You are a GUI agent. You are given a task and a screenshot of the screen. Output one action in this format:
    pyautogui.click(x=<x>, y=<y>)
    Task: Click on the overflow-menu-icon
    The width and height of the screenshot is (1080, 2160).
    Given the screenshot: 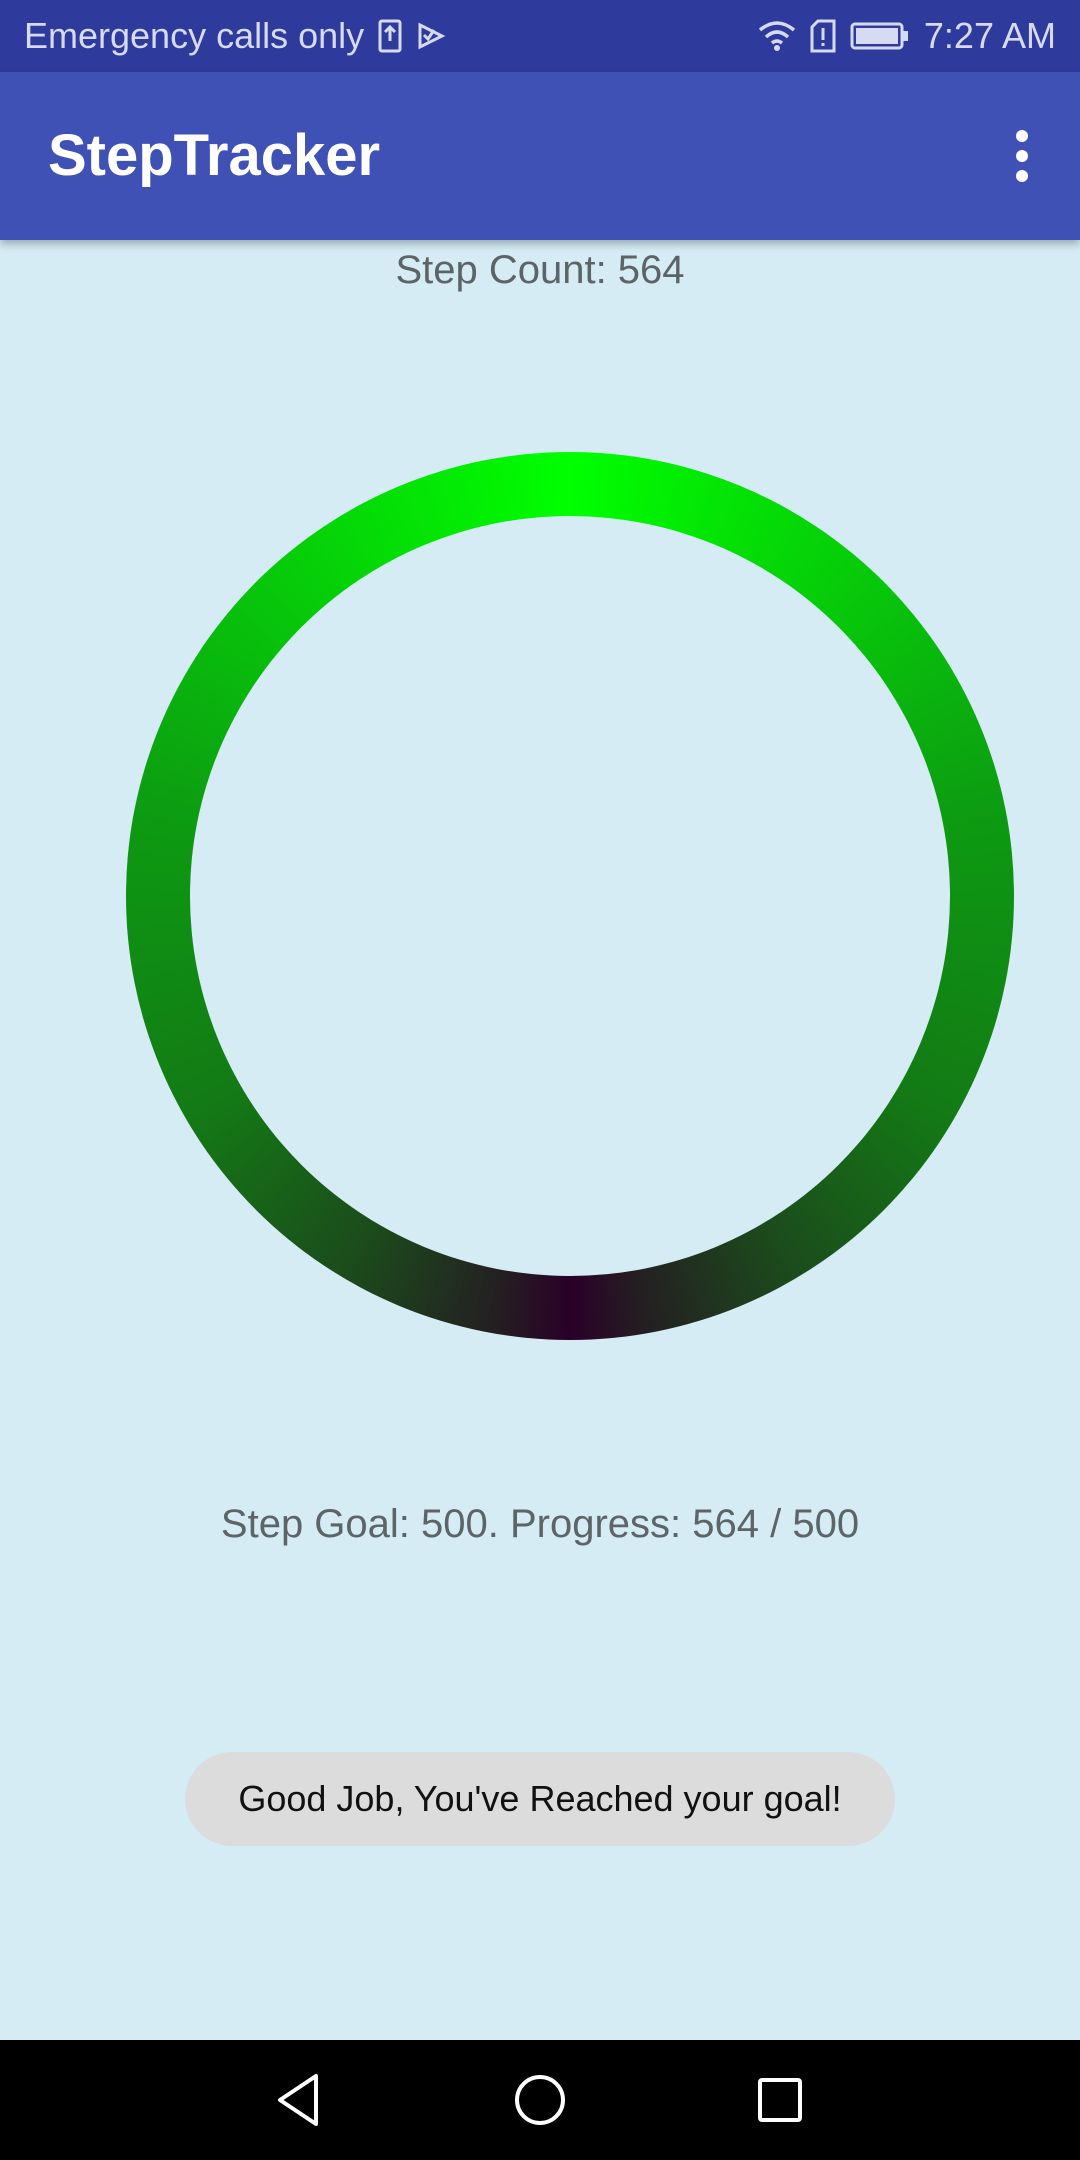 What is the action you would take?
    pyautogui.click(x=1022, y=156)
    